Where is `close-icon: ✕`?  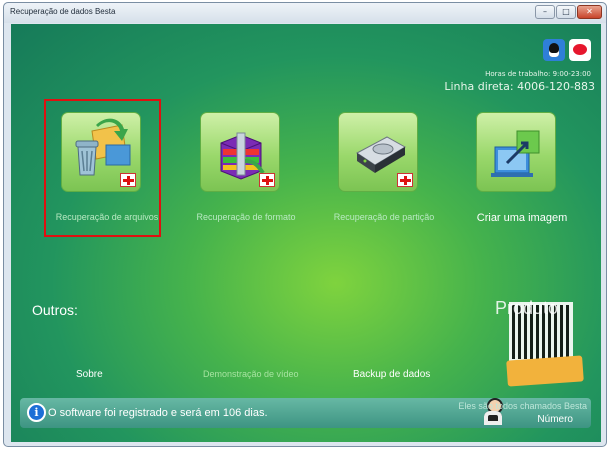
close-icon: ✕ is located at coordinates (589, 11).